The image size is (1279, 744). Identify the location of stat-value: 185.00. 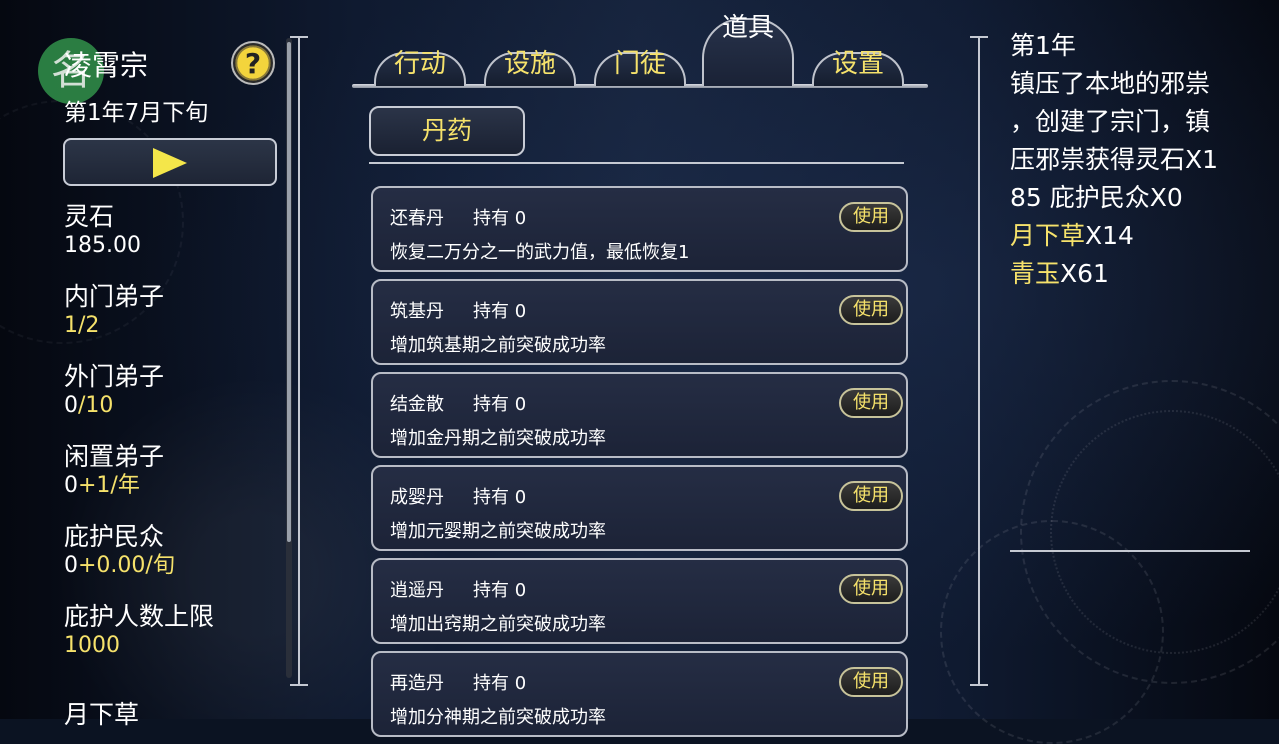
(102, 246).